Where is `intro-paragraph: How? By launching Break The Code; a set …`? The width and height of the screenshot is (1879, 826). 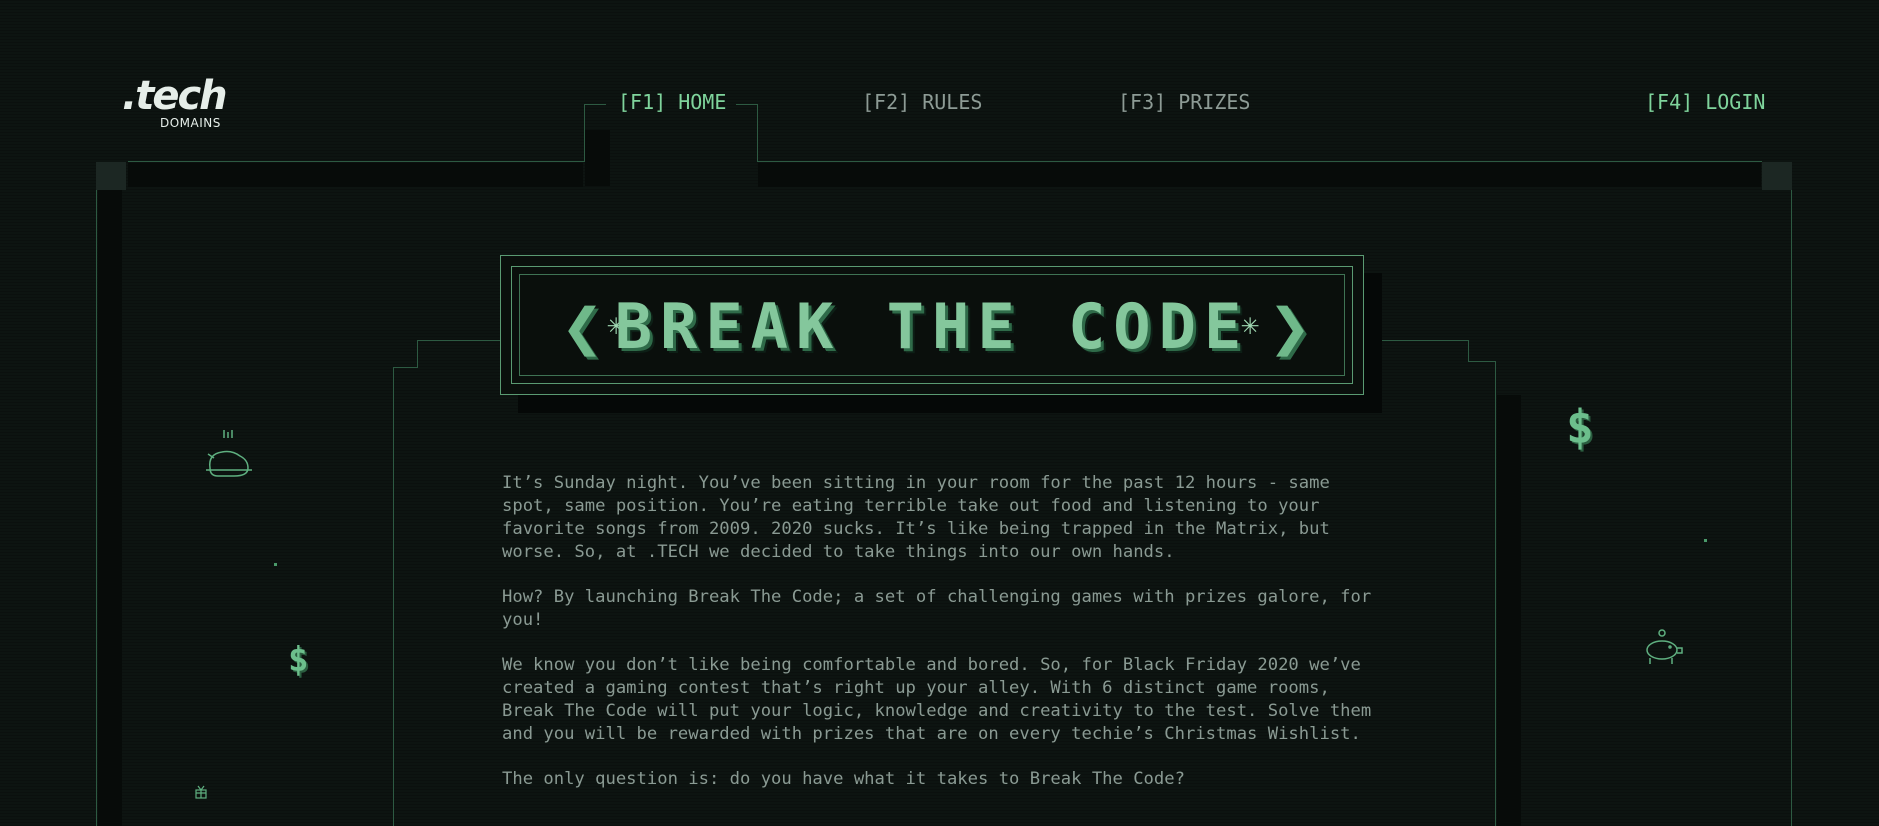
intro-paragraph: How? By launching Break The Code; a set … is located at coordinates (937, 608).